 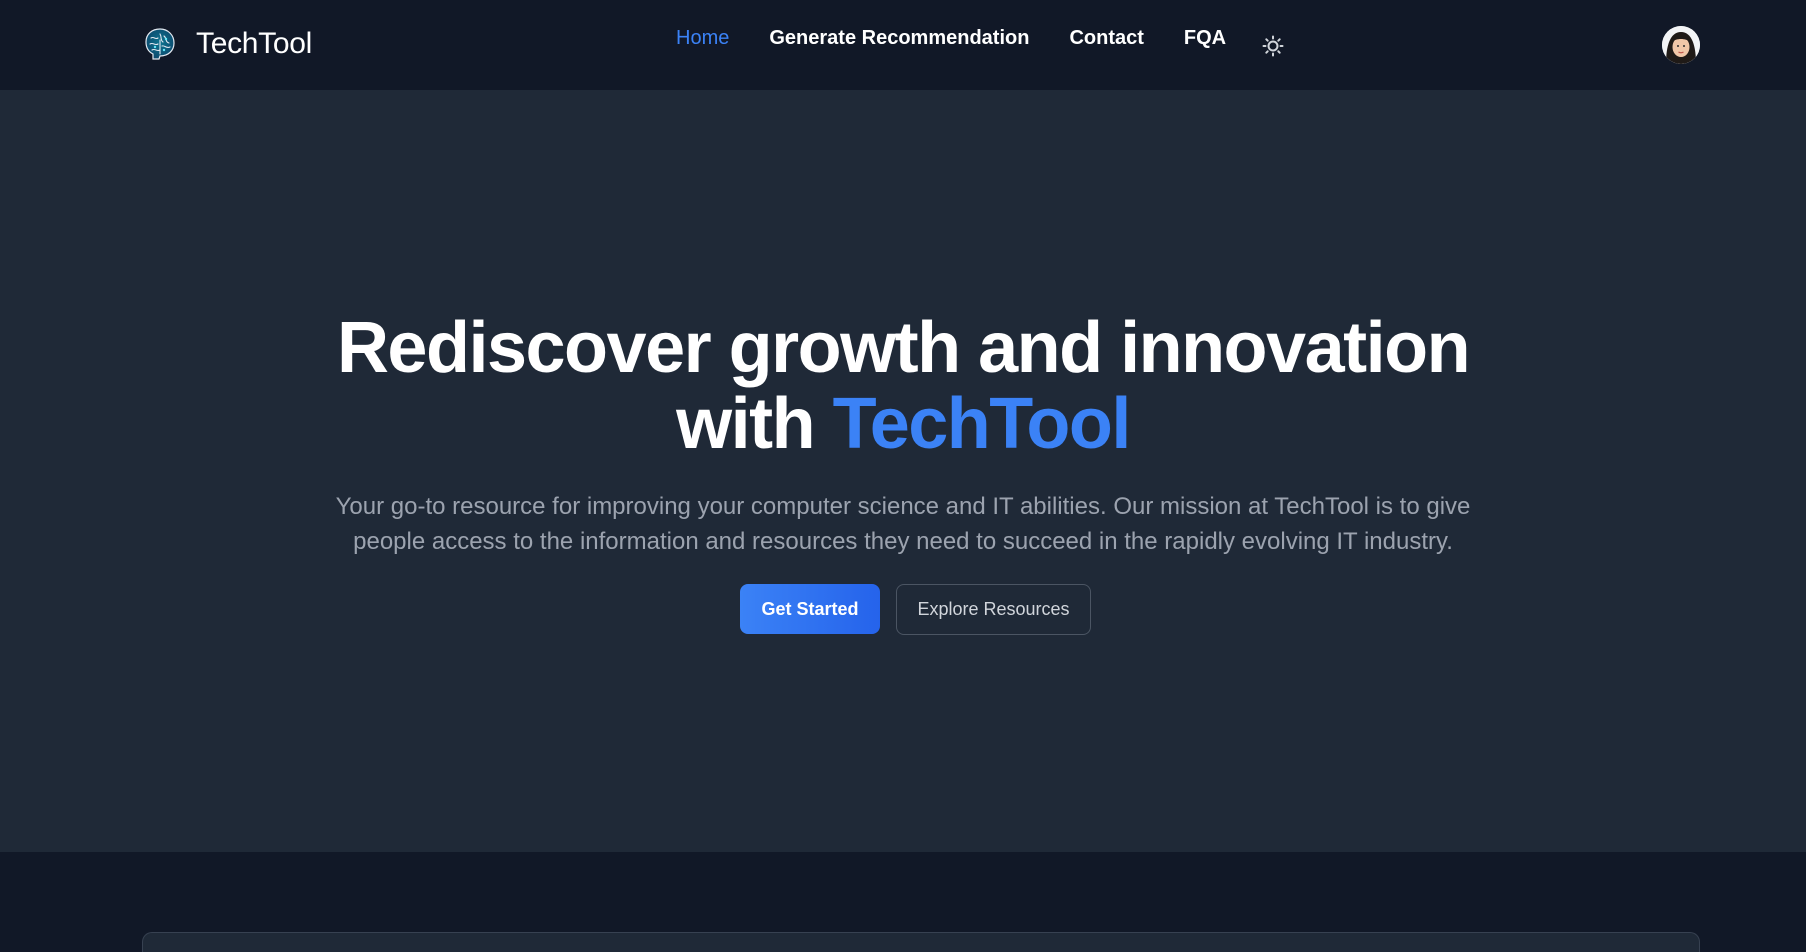 What do you see at coordinates (982, 424) in the screenshot?
I see `hero-title-accent: TechTool` at bounding box center [982, 424].